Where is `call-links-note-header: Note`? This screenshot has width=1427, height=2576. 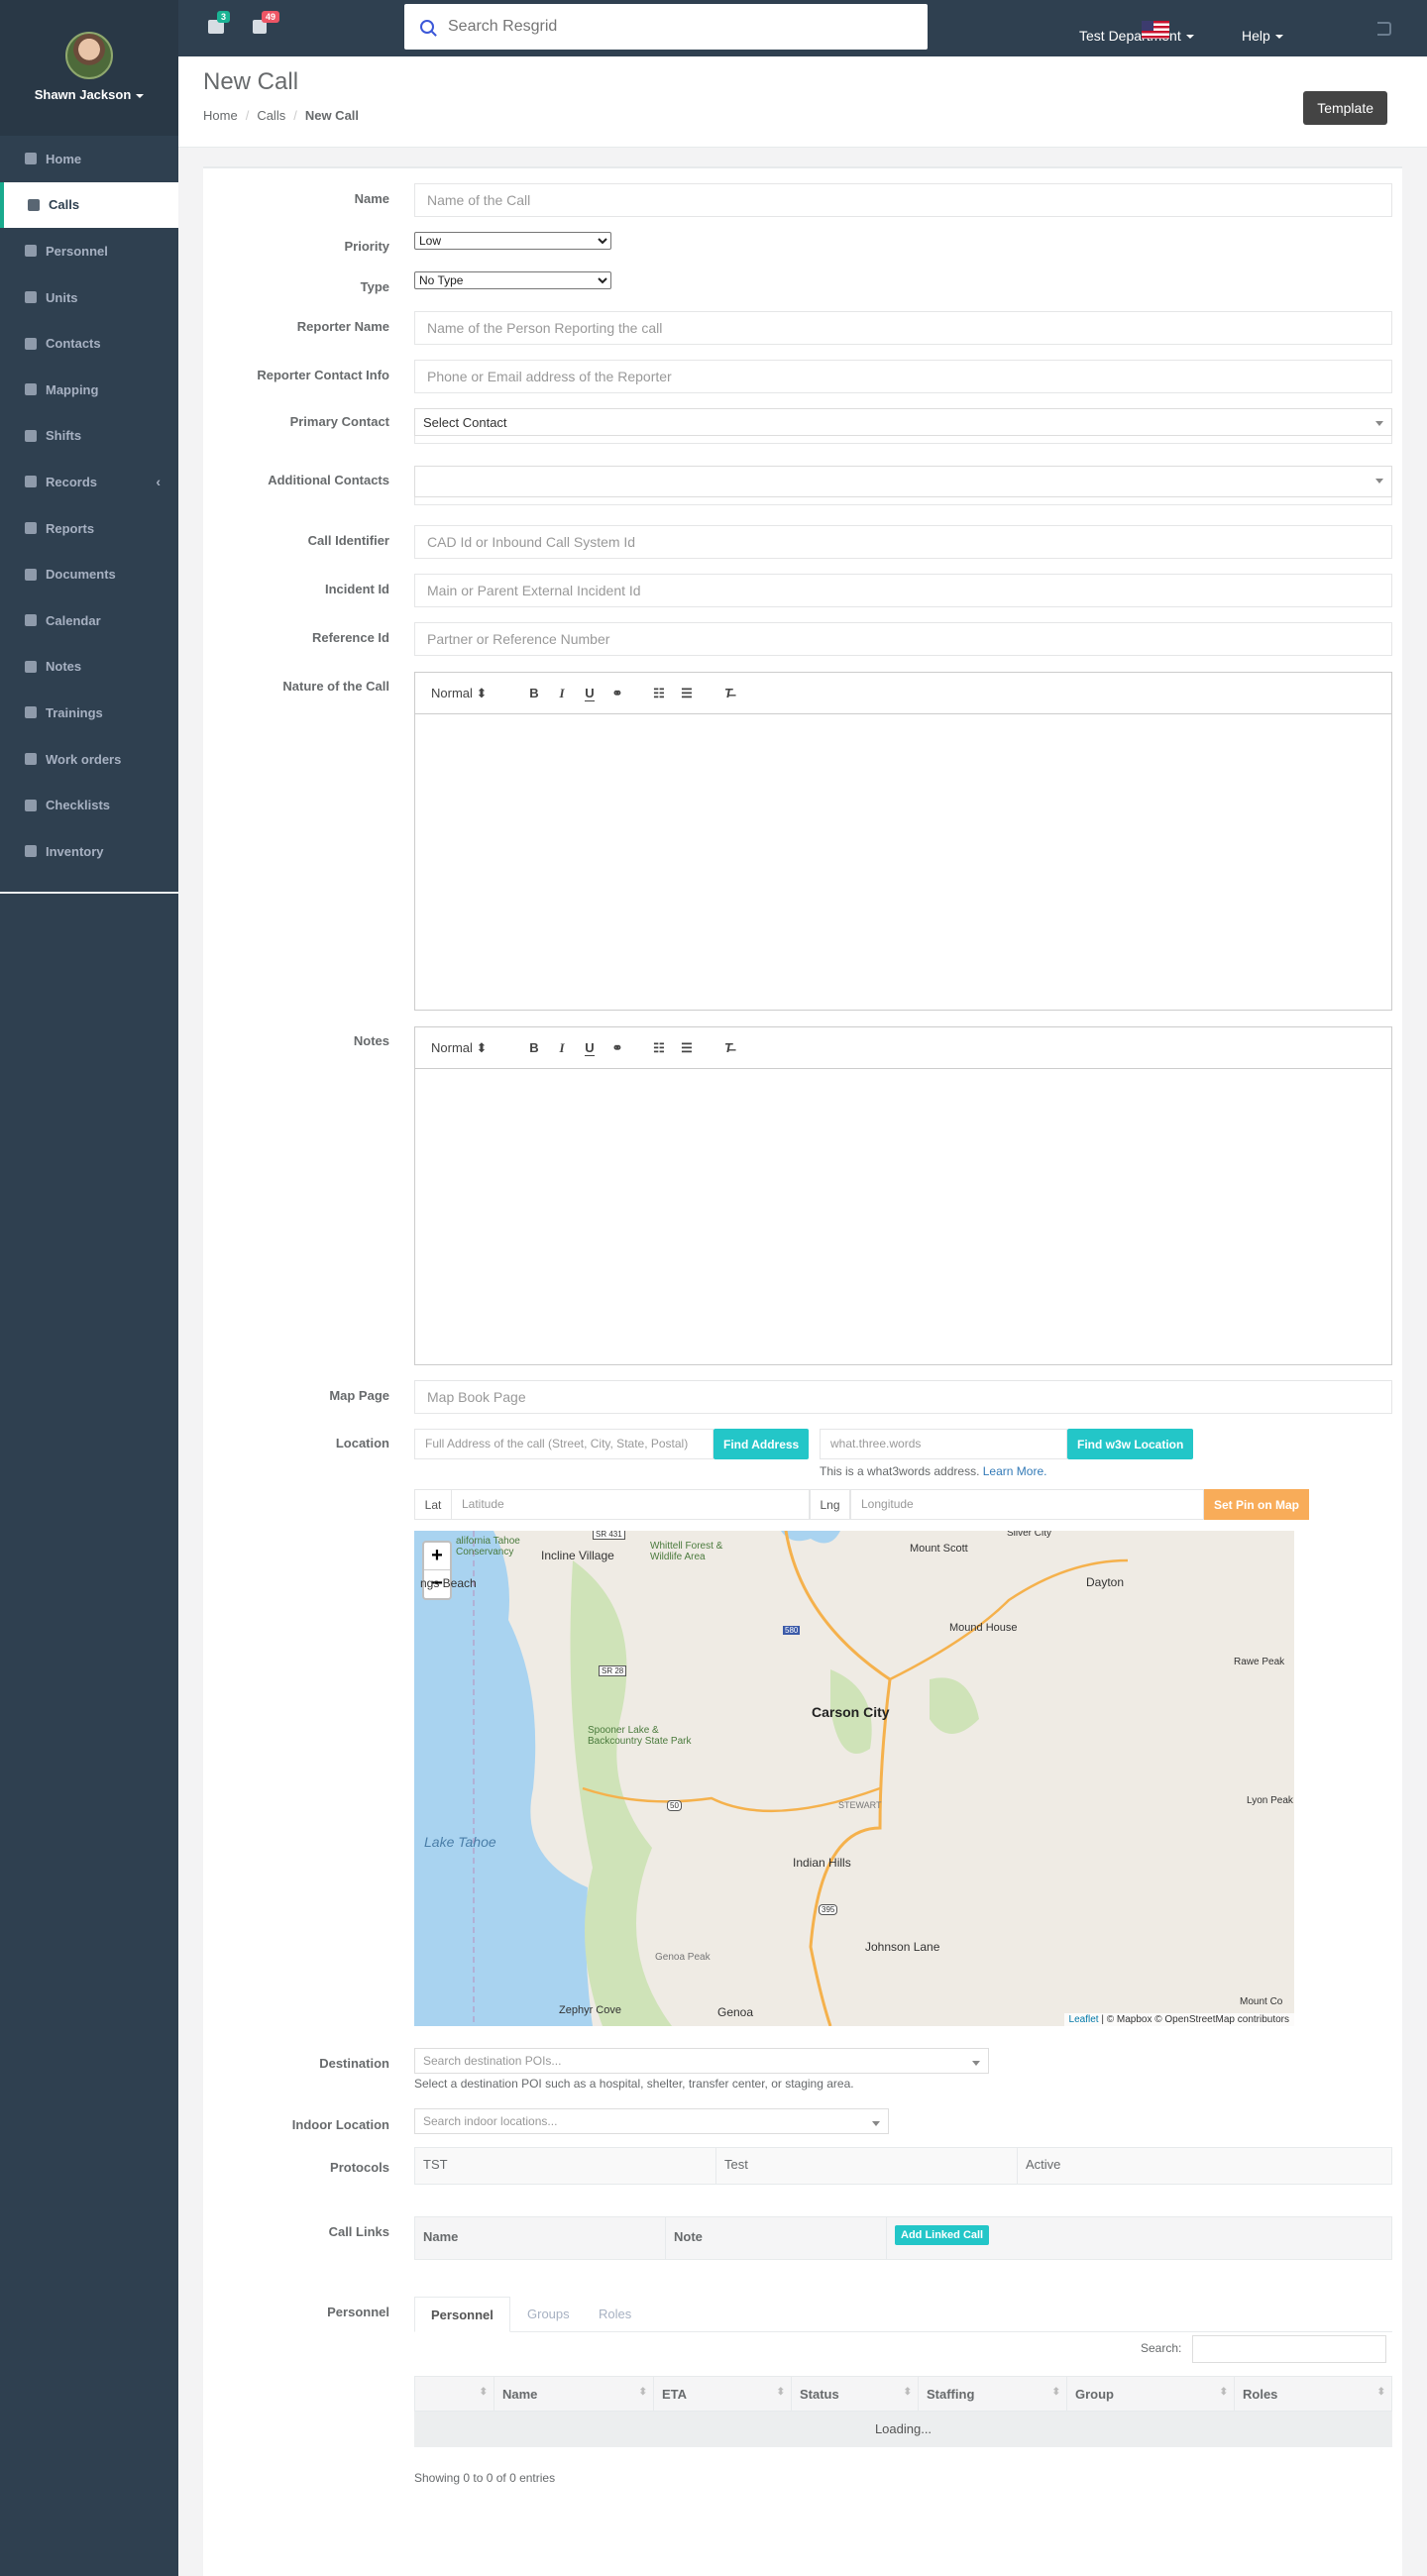
call-links-note-header: Note is located at coordinates (776, 2238).